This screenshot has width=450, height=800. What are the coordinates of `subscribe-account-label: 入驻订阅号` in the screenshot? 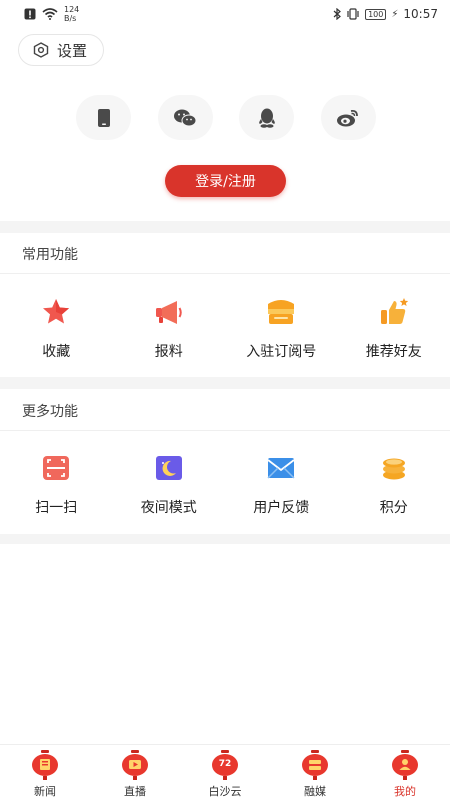 It's located at (281, 352).